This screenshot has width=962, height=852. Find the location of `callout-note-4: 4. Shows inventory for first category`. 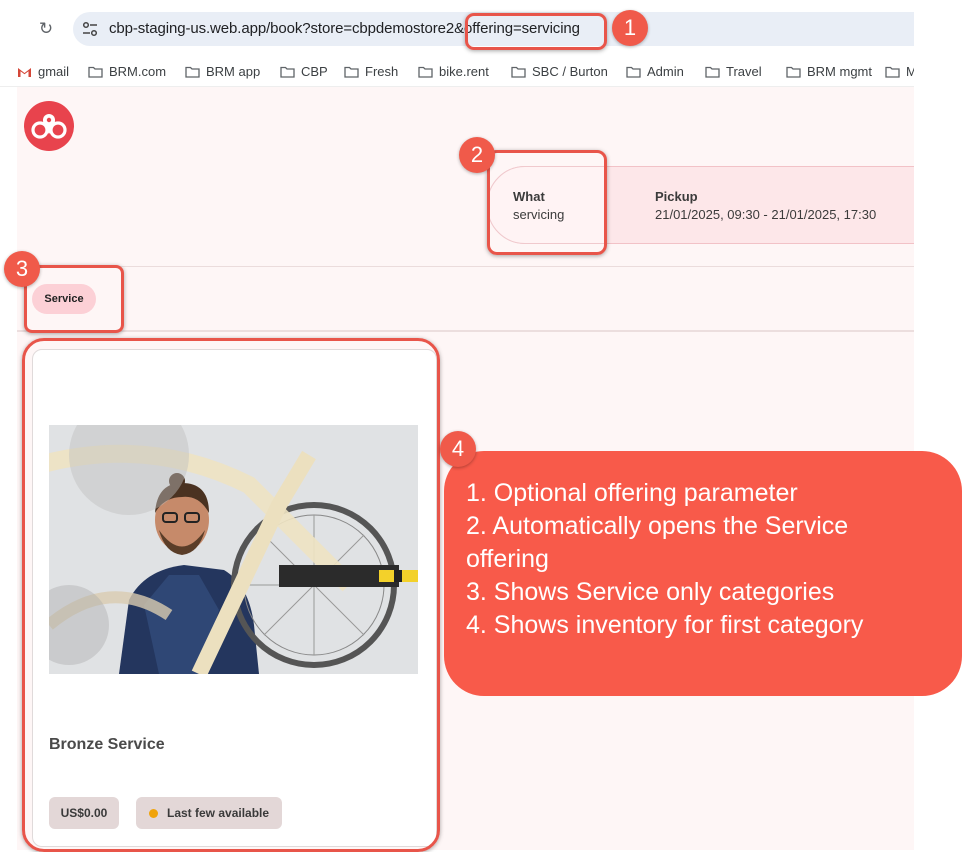

callout-note-4: 4. Shows inventory for first category is located at coordinates (665, 625).